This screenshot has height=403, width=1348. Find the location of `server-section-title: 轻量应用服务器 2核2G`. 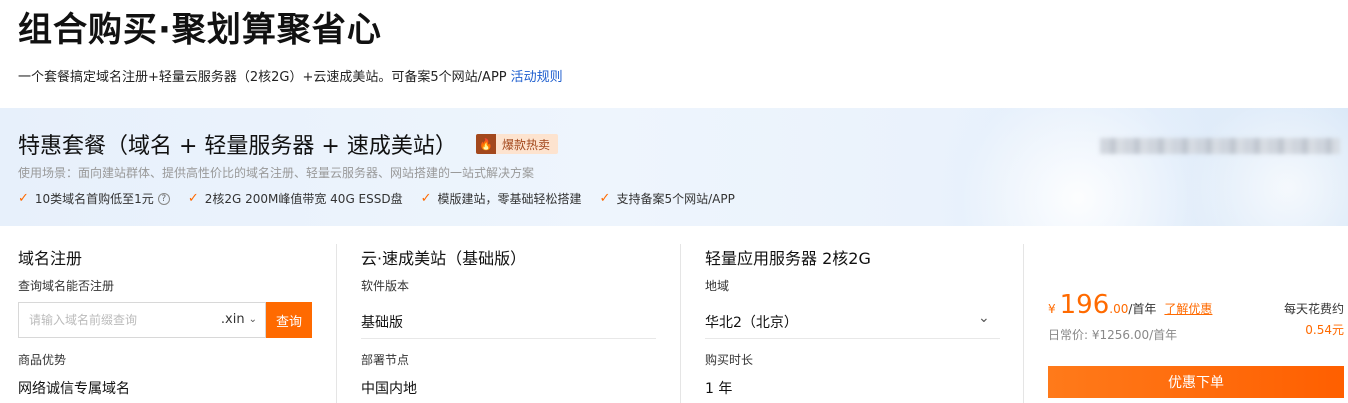

server-section-title: 轻量应用服务器 2核2G is located at coordinates (788, 258).